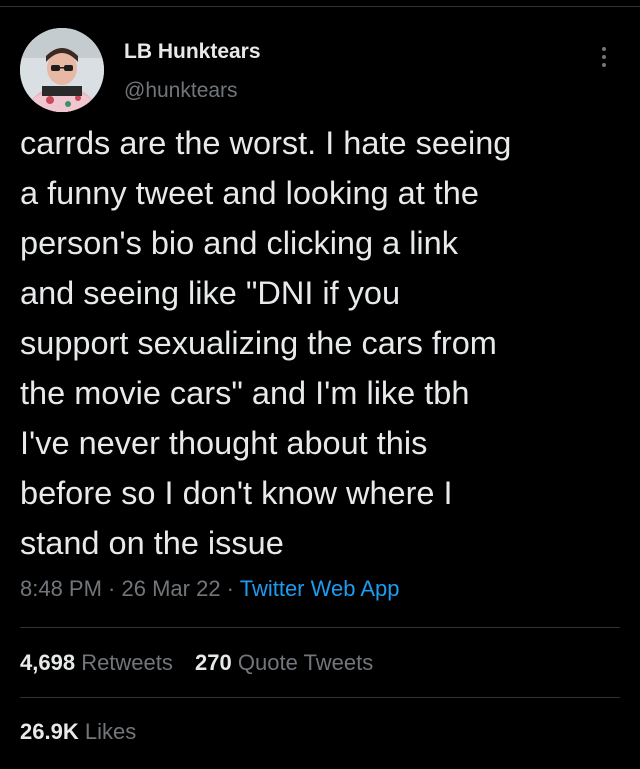 This screenshot has width=640, height=769. What do you see at coordinates (213, 662) in the screenshot?
I see `quote-tweets-count: 270` at bounding box center [213, 662].